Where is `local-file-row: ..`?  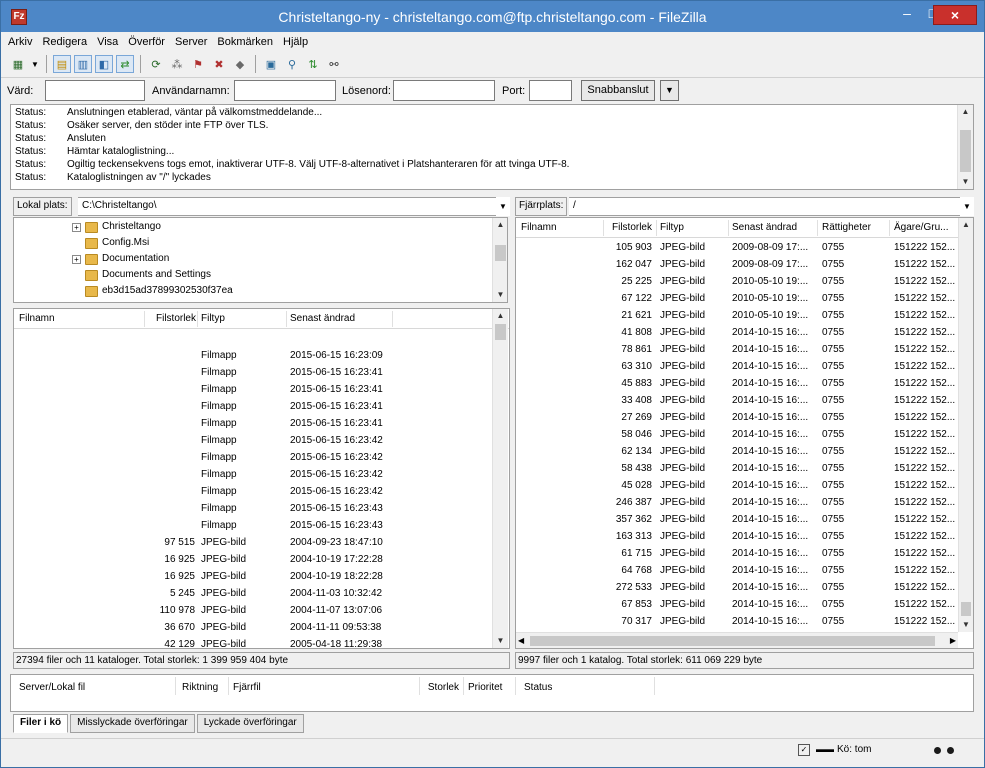
local-file-row: .. is located at coordinates (261, 338).